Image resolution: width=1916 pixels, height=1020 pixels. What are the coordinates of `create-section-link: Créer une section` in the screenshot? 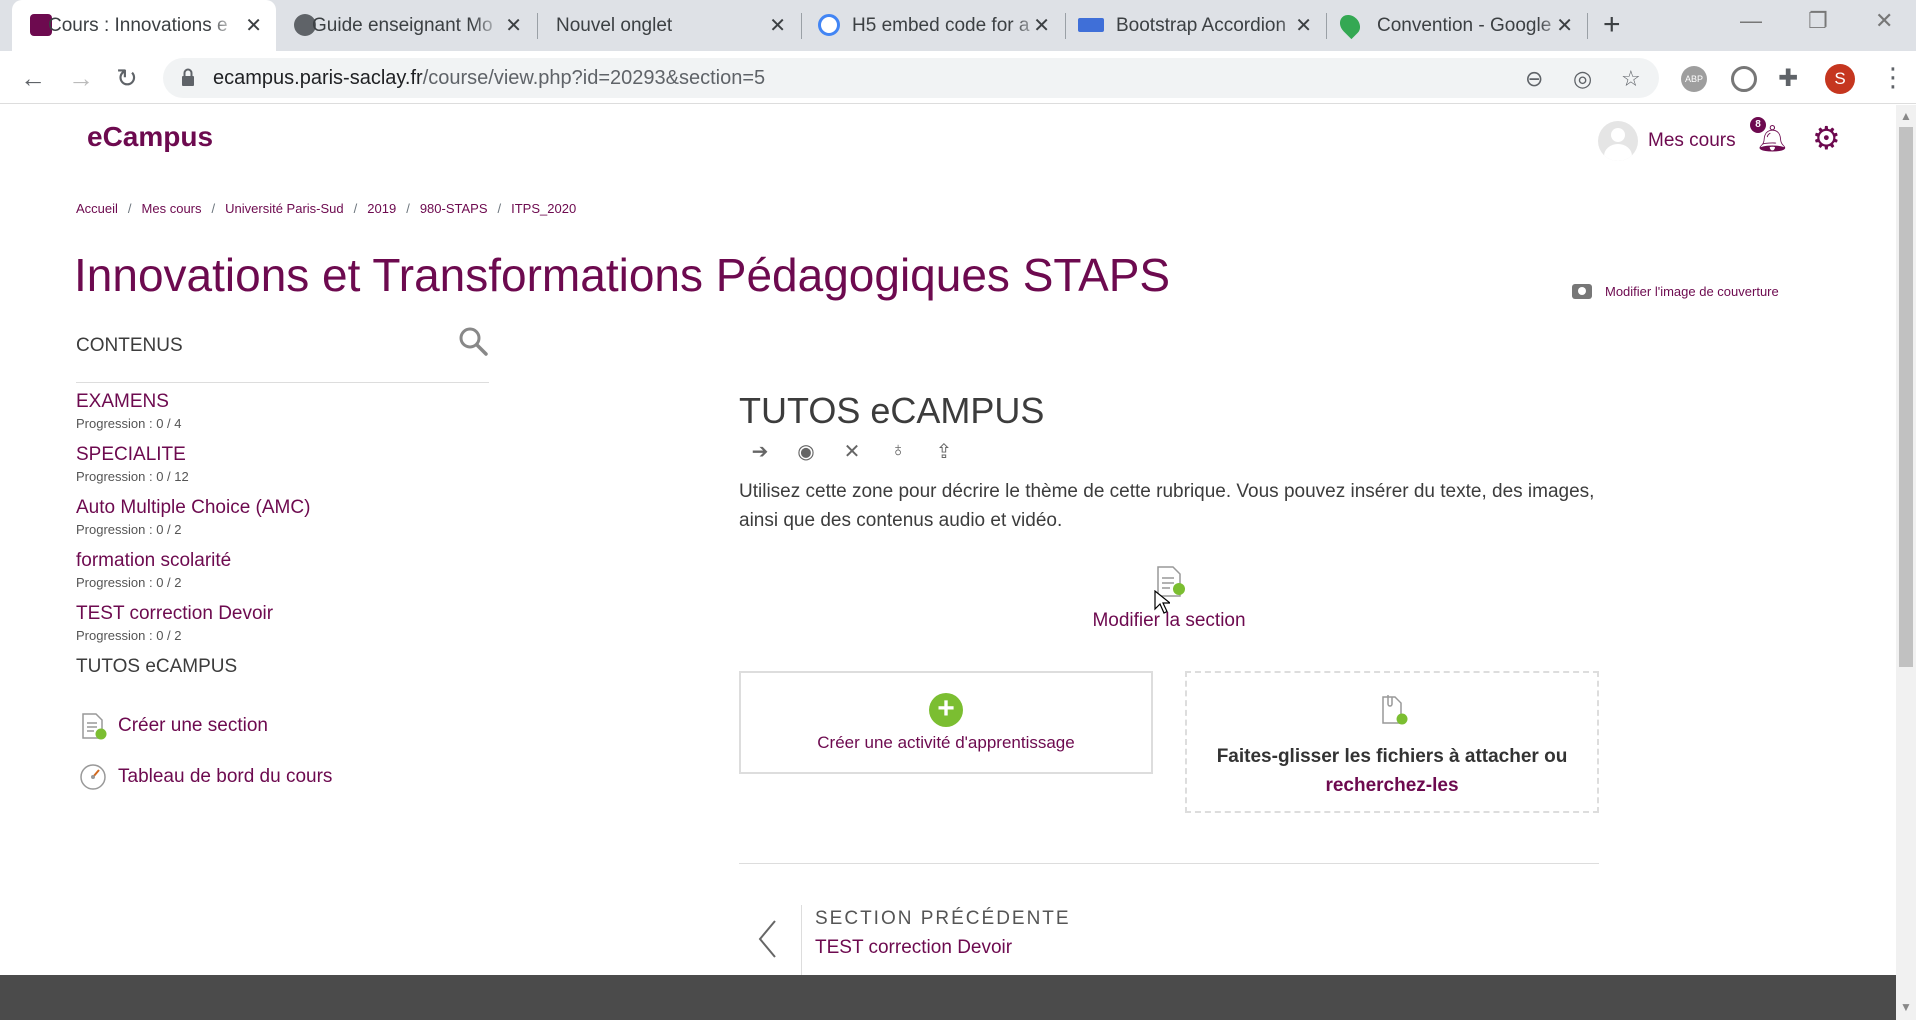 It's located at (173, 726).